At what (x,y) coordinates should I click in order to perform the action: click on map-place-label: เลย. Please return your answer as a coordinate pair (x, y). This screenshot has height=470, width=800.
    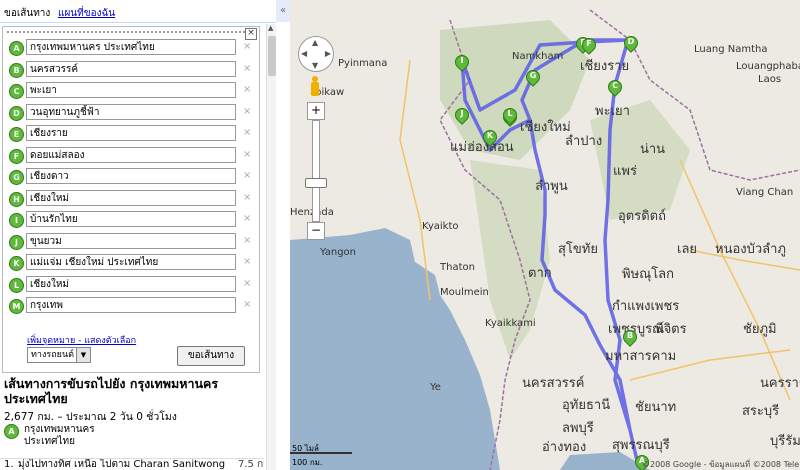
    Looking at the image, I should click on (687, 249).